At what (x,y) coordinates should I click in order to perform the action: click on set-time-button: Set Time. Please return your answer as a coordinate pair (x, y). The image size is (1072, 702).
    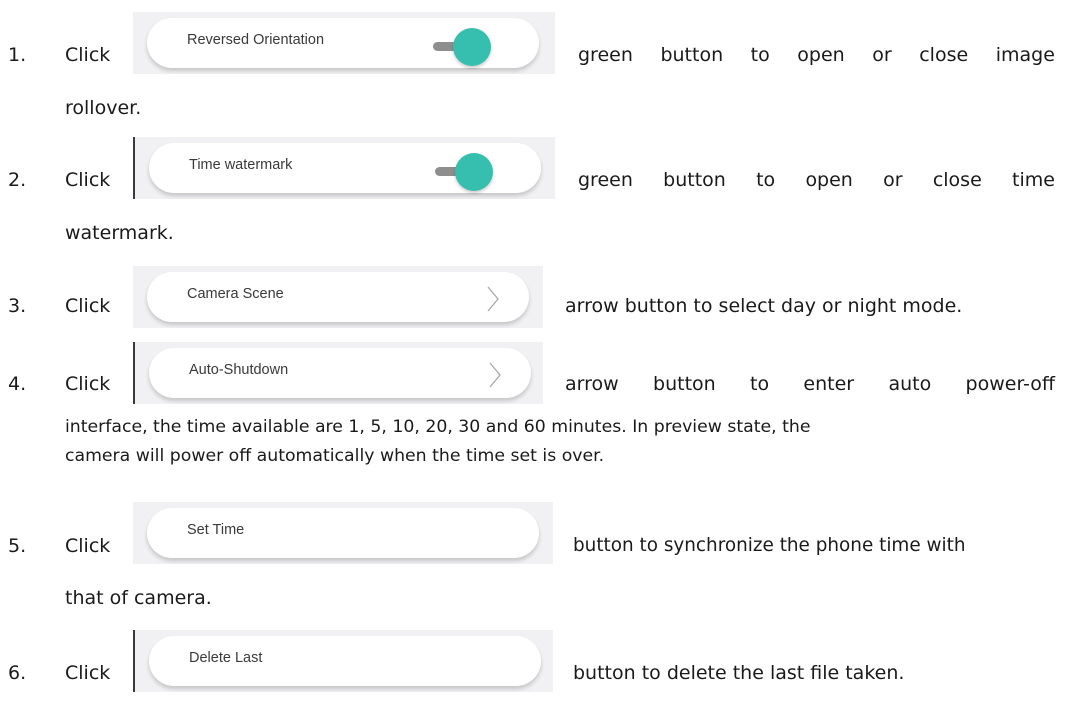
    Looking at the image, I should click on (343, 533).